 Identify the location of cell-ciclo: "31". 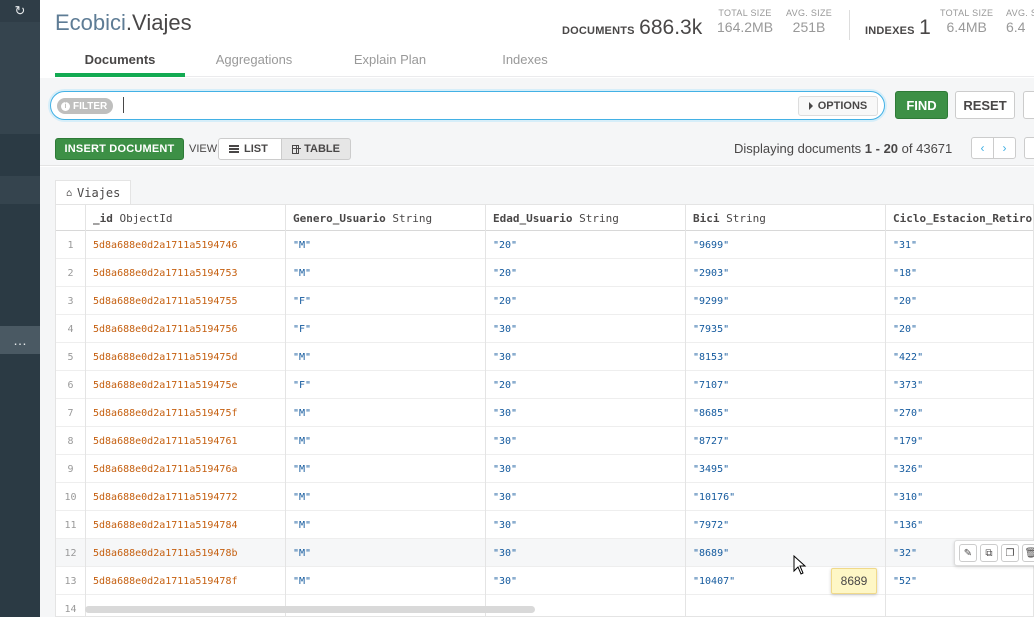
(959, 245).